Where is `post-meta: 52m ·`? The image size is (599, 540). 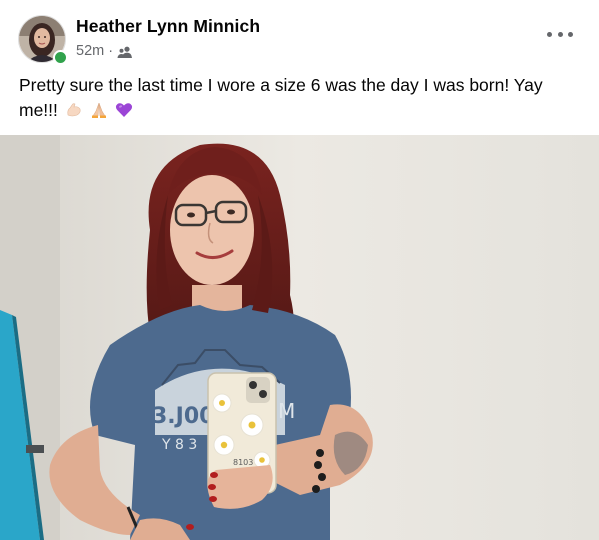 post-meta: 52m · is located at coordinates (104, 51).